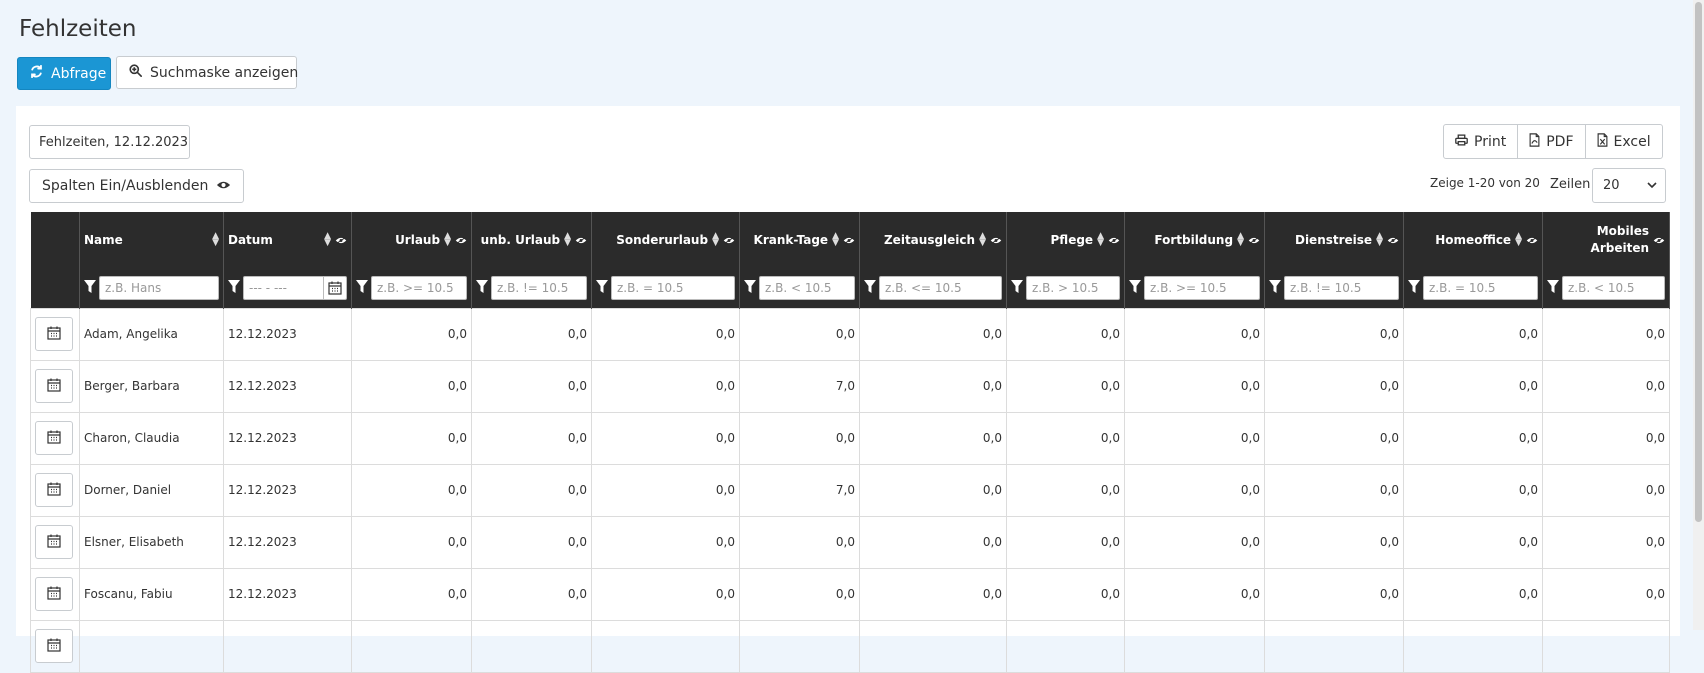 The height and width of the screenshot is (673, 1704). Describe the element at coordinates (109, 142) in the screenshot. I see `report-title-field: Fehlzeiten, 12.12.2023` at that location.